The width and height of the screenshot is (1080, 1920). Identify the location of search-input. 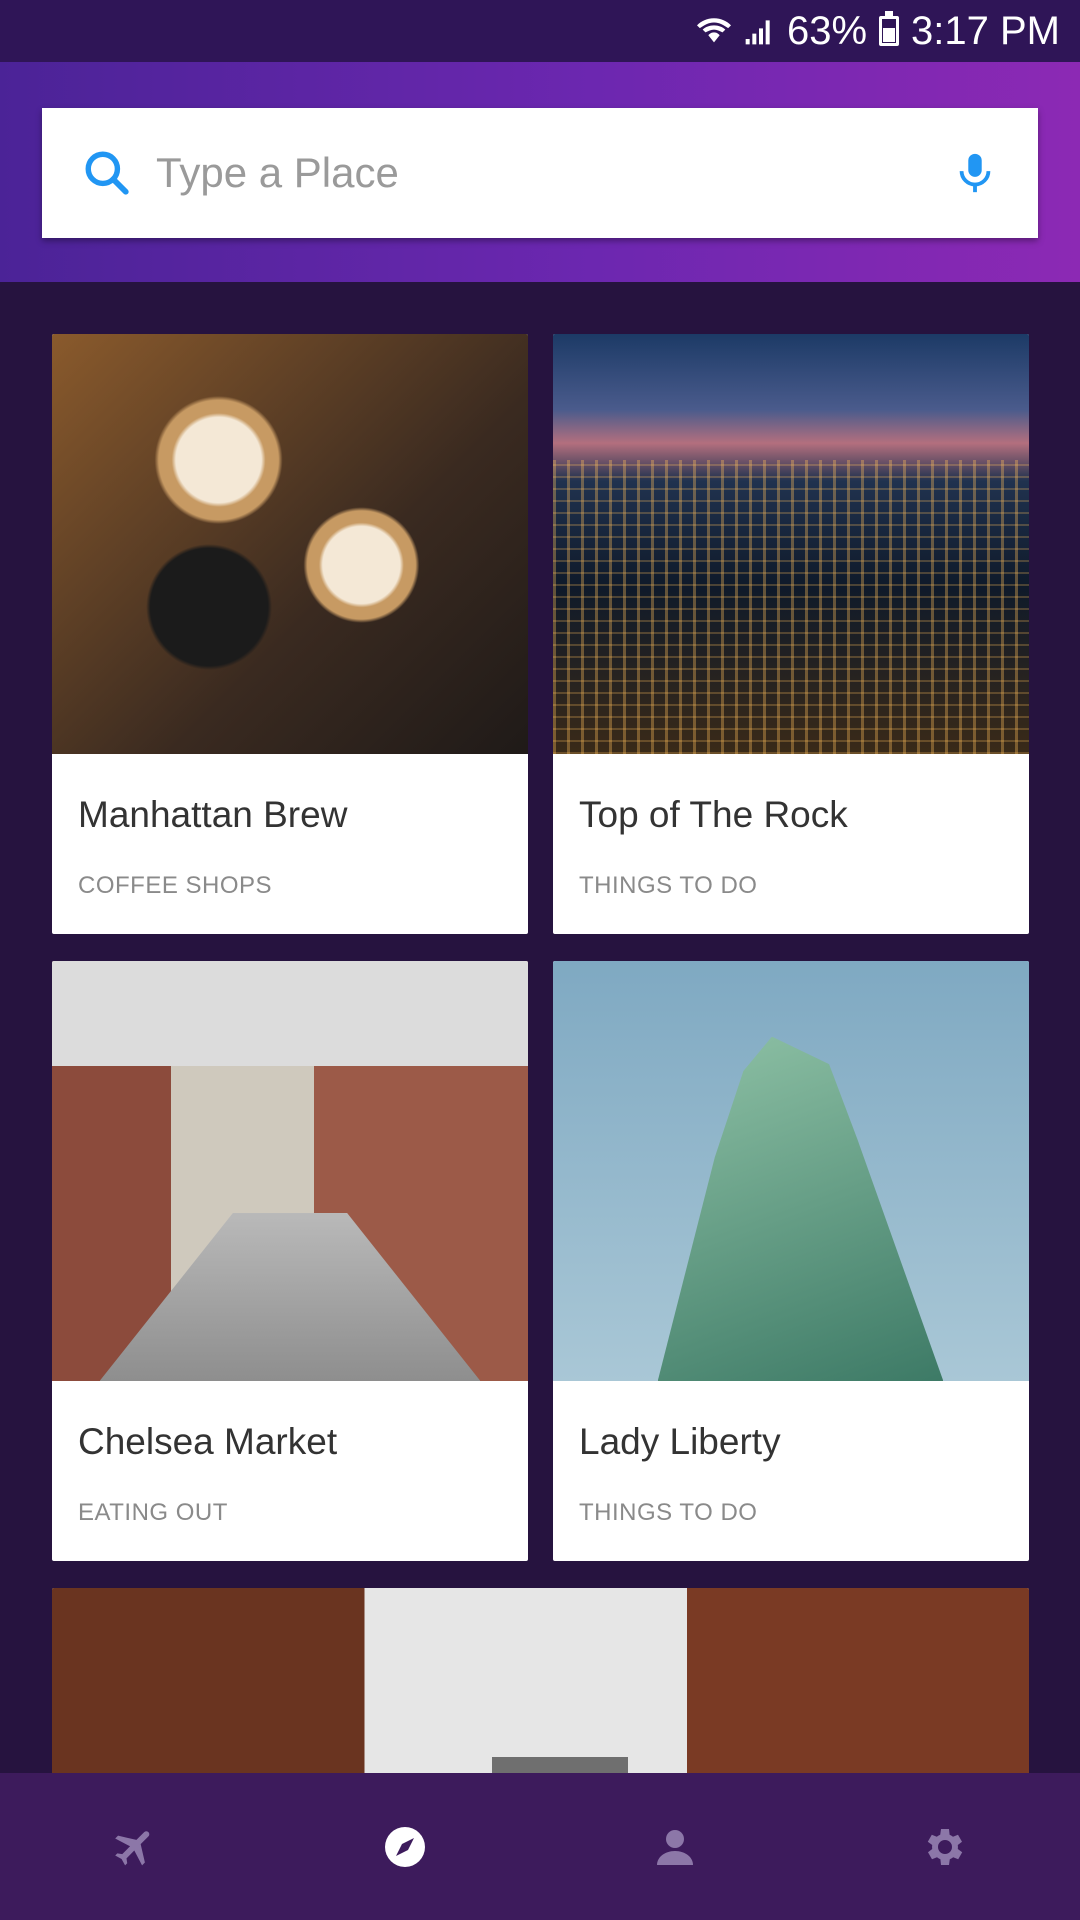
(554, 173).